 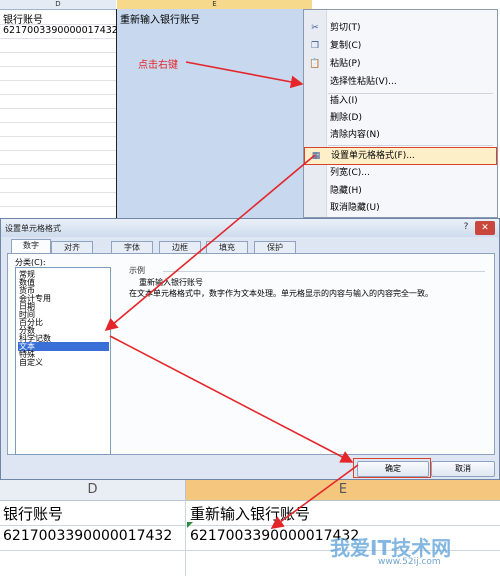 What do you see at coordinates (231, 399) in the screenshot?
I see `arrow-to-ok-button` at bounding box center [231, 399].